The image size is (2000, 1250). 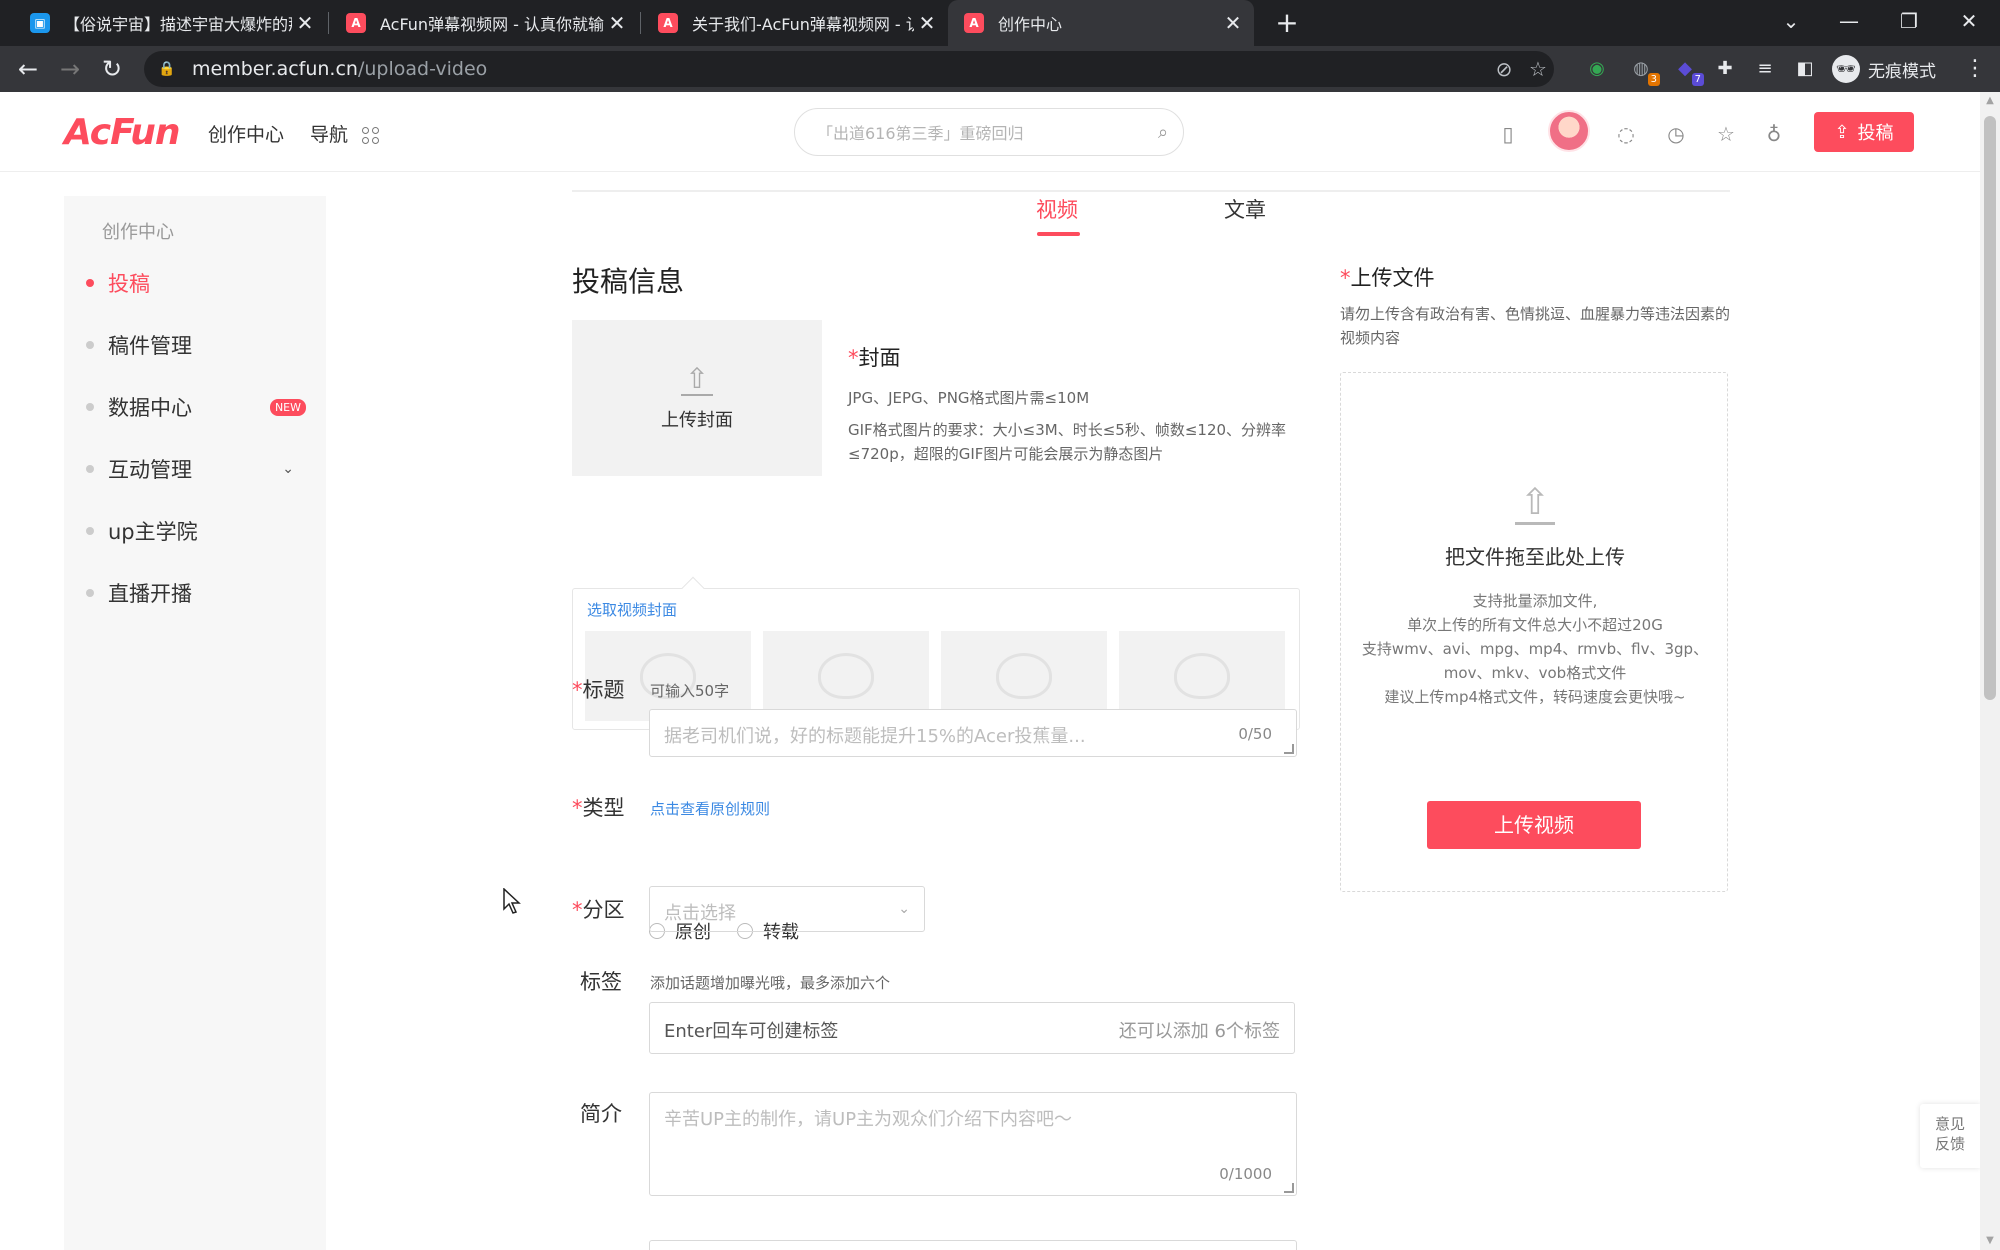 What do you see at coordinates (28, 69) in the screenshot?
I see `back-icon: ←` at bounding box center [28, 69].